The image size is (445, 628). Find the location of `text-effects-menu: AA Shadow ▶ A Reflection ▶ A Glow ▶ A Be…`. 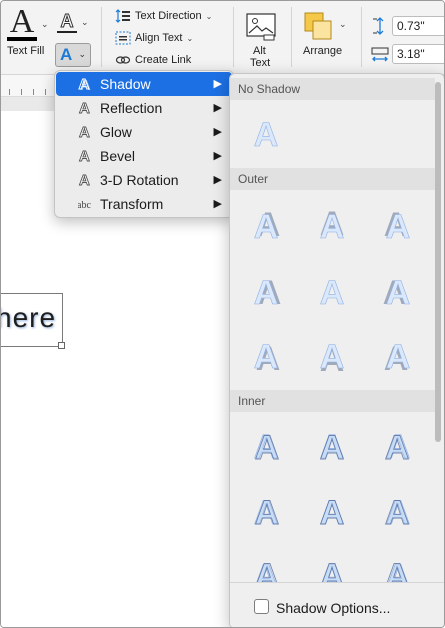

text-effects-menu: AA Shadow ▶ A Reflection ▶ A Glow ▶ A Be… is located at coordinates (144, 144).